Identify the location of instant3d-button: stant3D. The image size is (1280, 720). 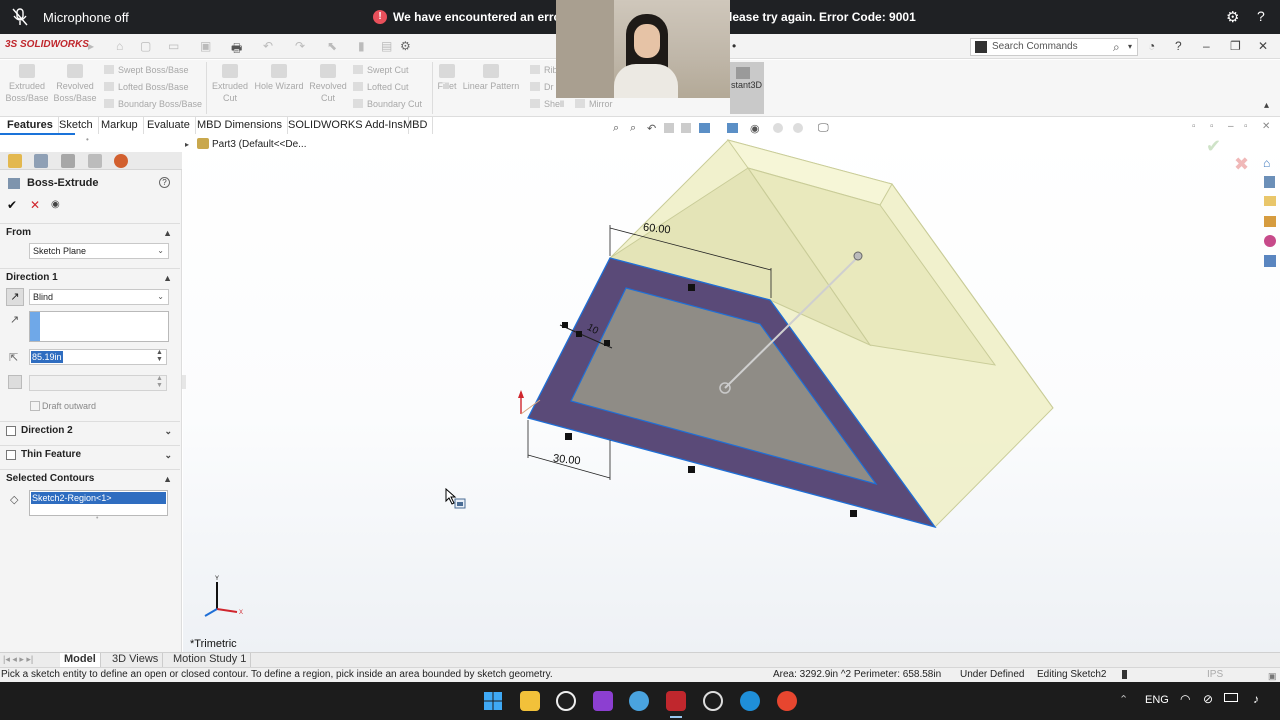
(747, 88).